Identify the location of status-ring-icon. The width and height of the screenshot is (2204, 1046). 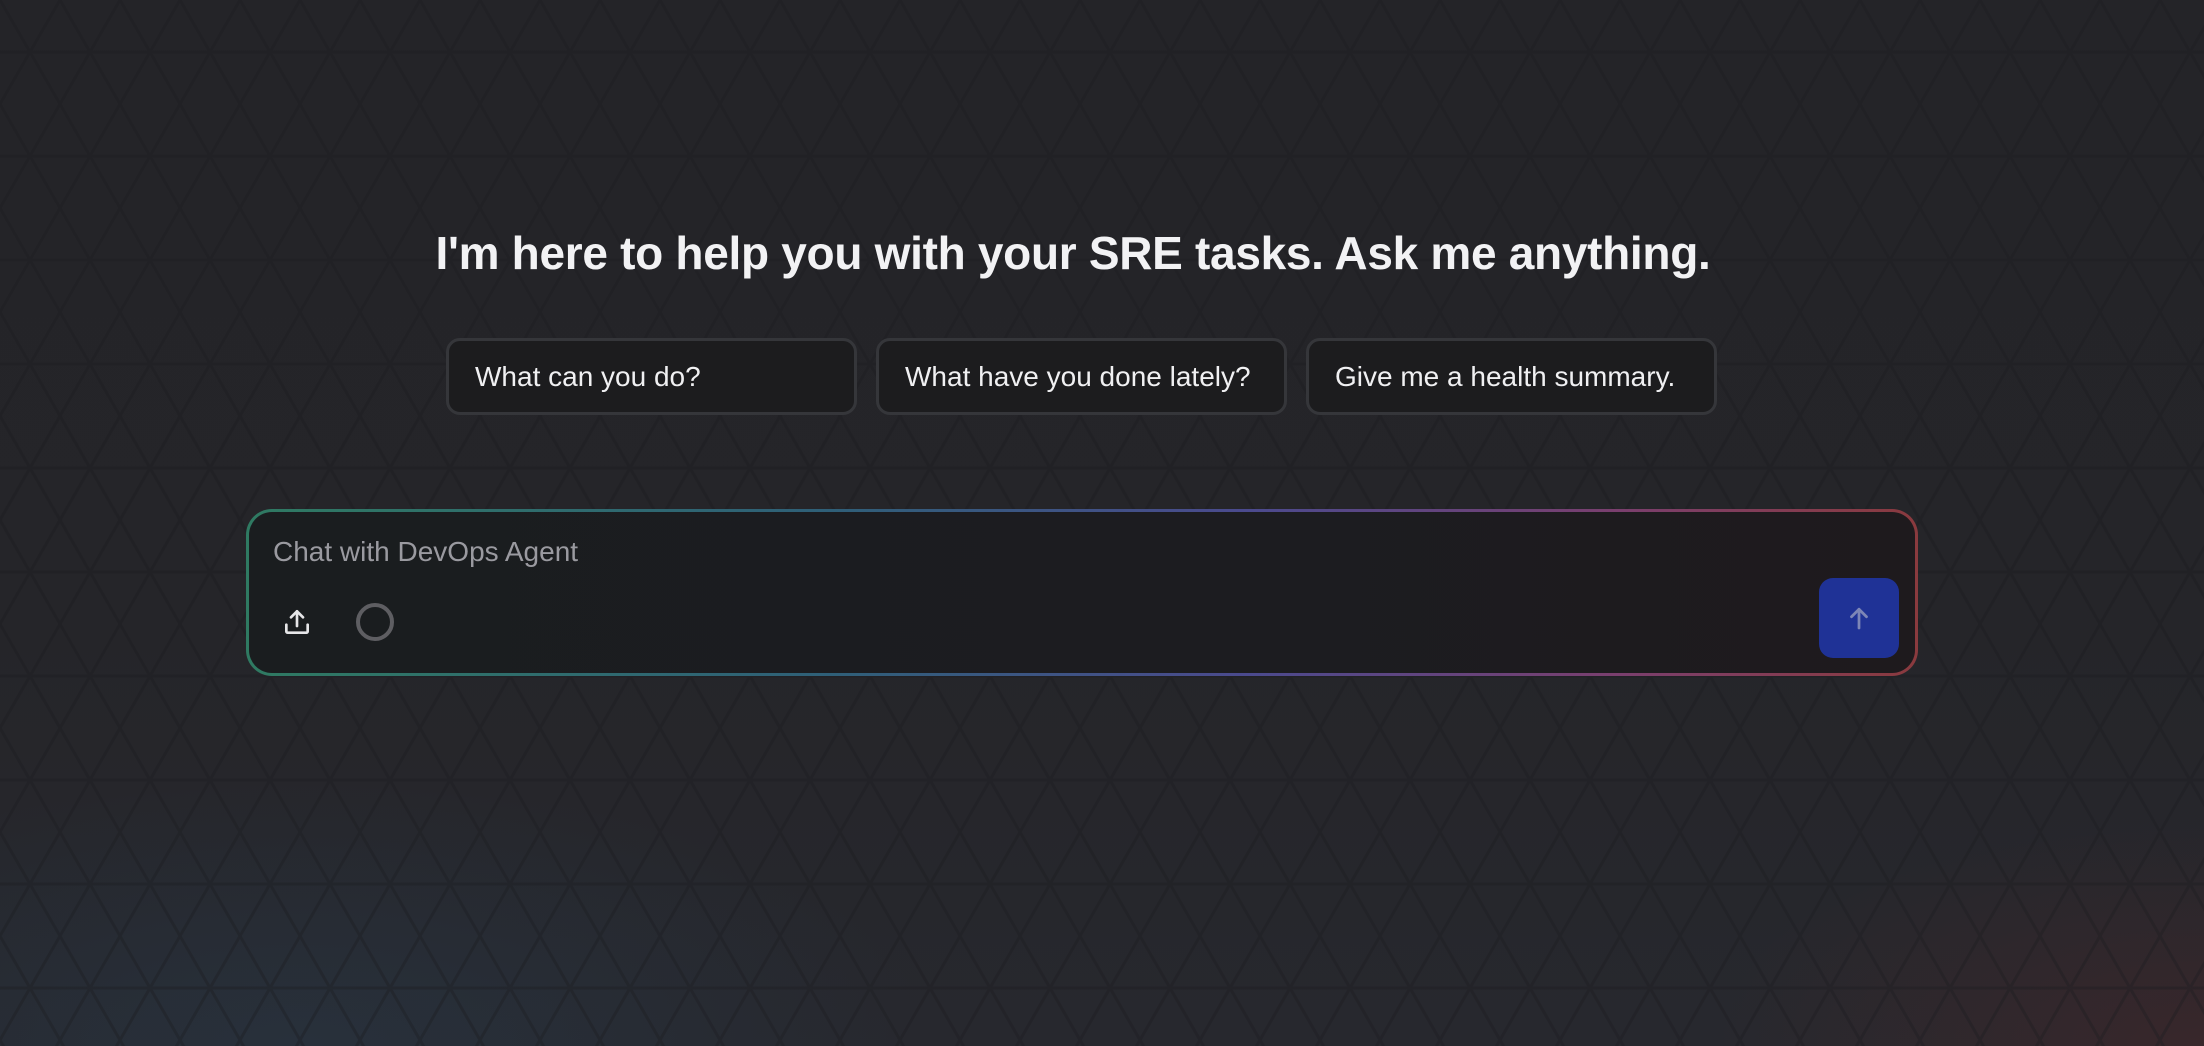
(375, 622).